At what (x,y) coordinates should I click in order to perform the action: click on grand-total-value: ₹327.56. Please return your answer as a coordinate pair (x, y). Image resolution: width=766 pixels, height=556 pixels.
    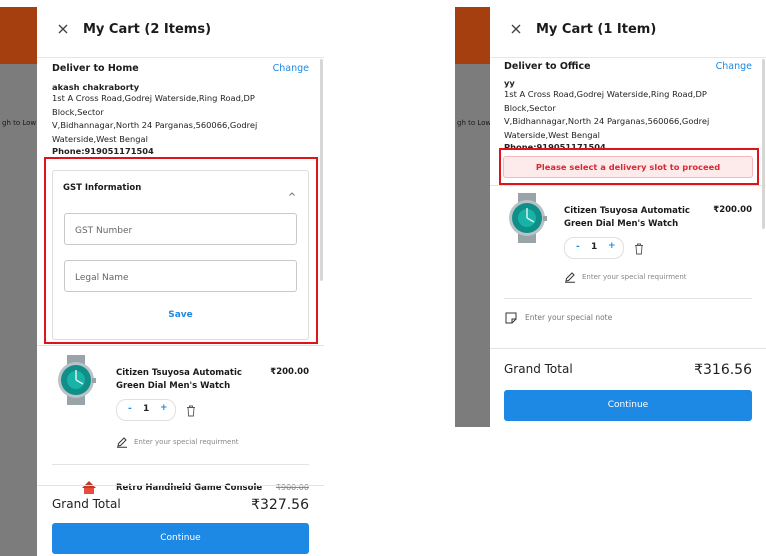
    Looking at the image, I should click on (280, 505).